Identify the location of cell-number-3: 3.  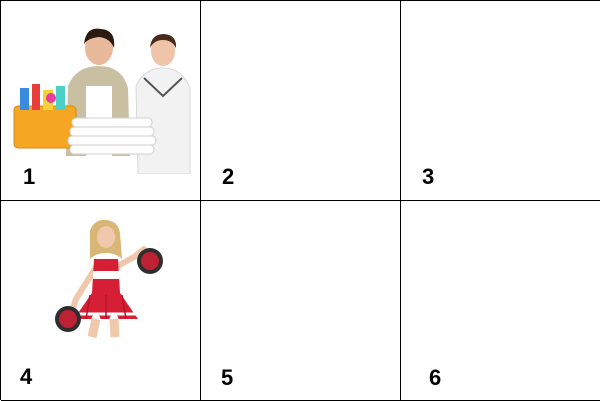
(428, 176).